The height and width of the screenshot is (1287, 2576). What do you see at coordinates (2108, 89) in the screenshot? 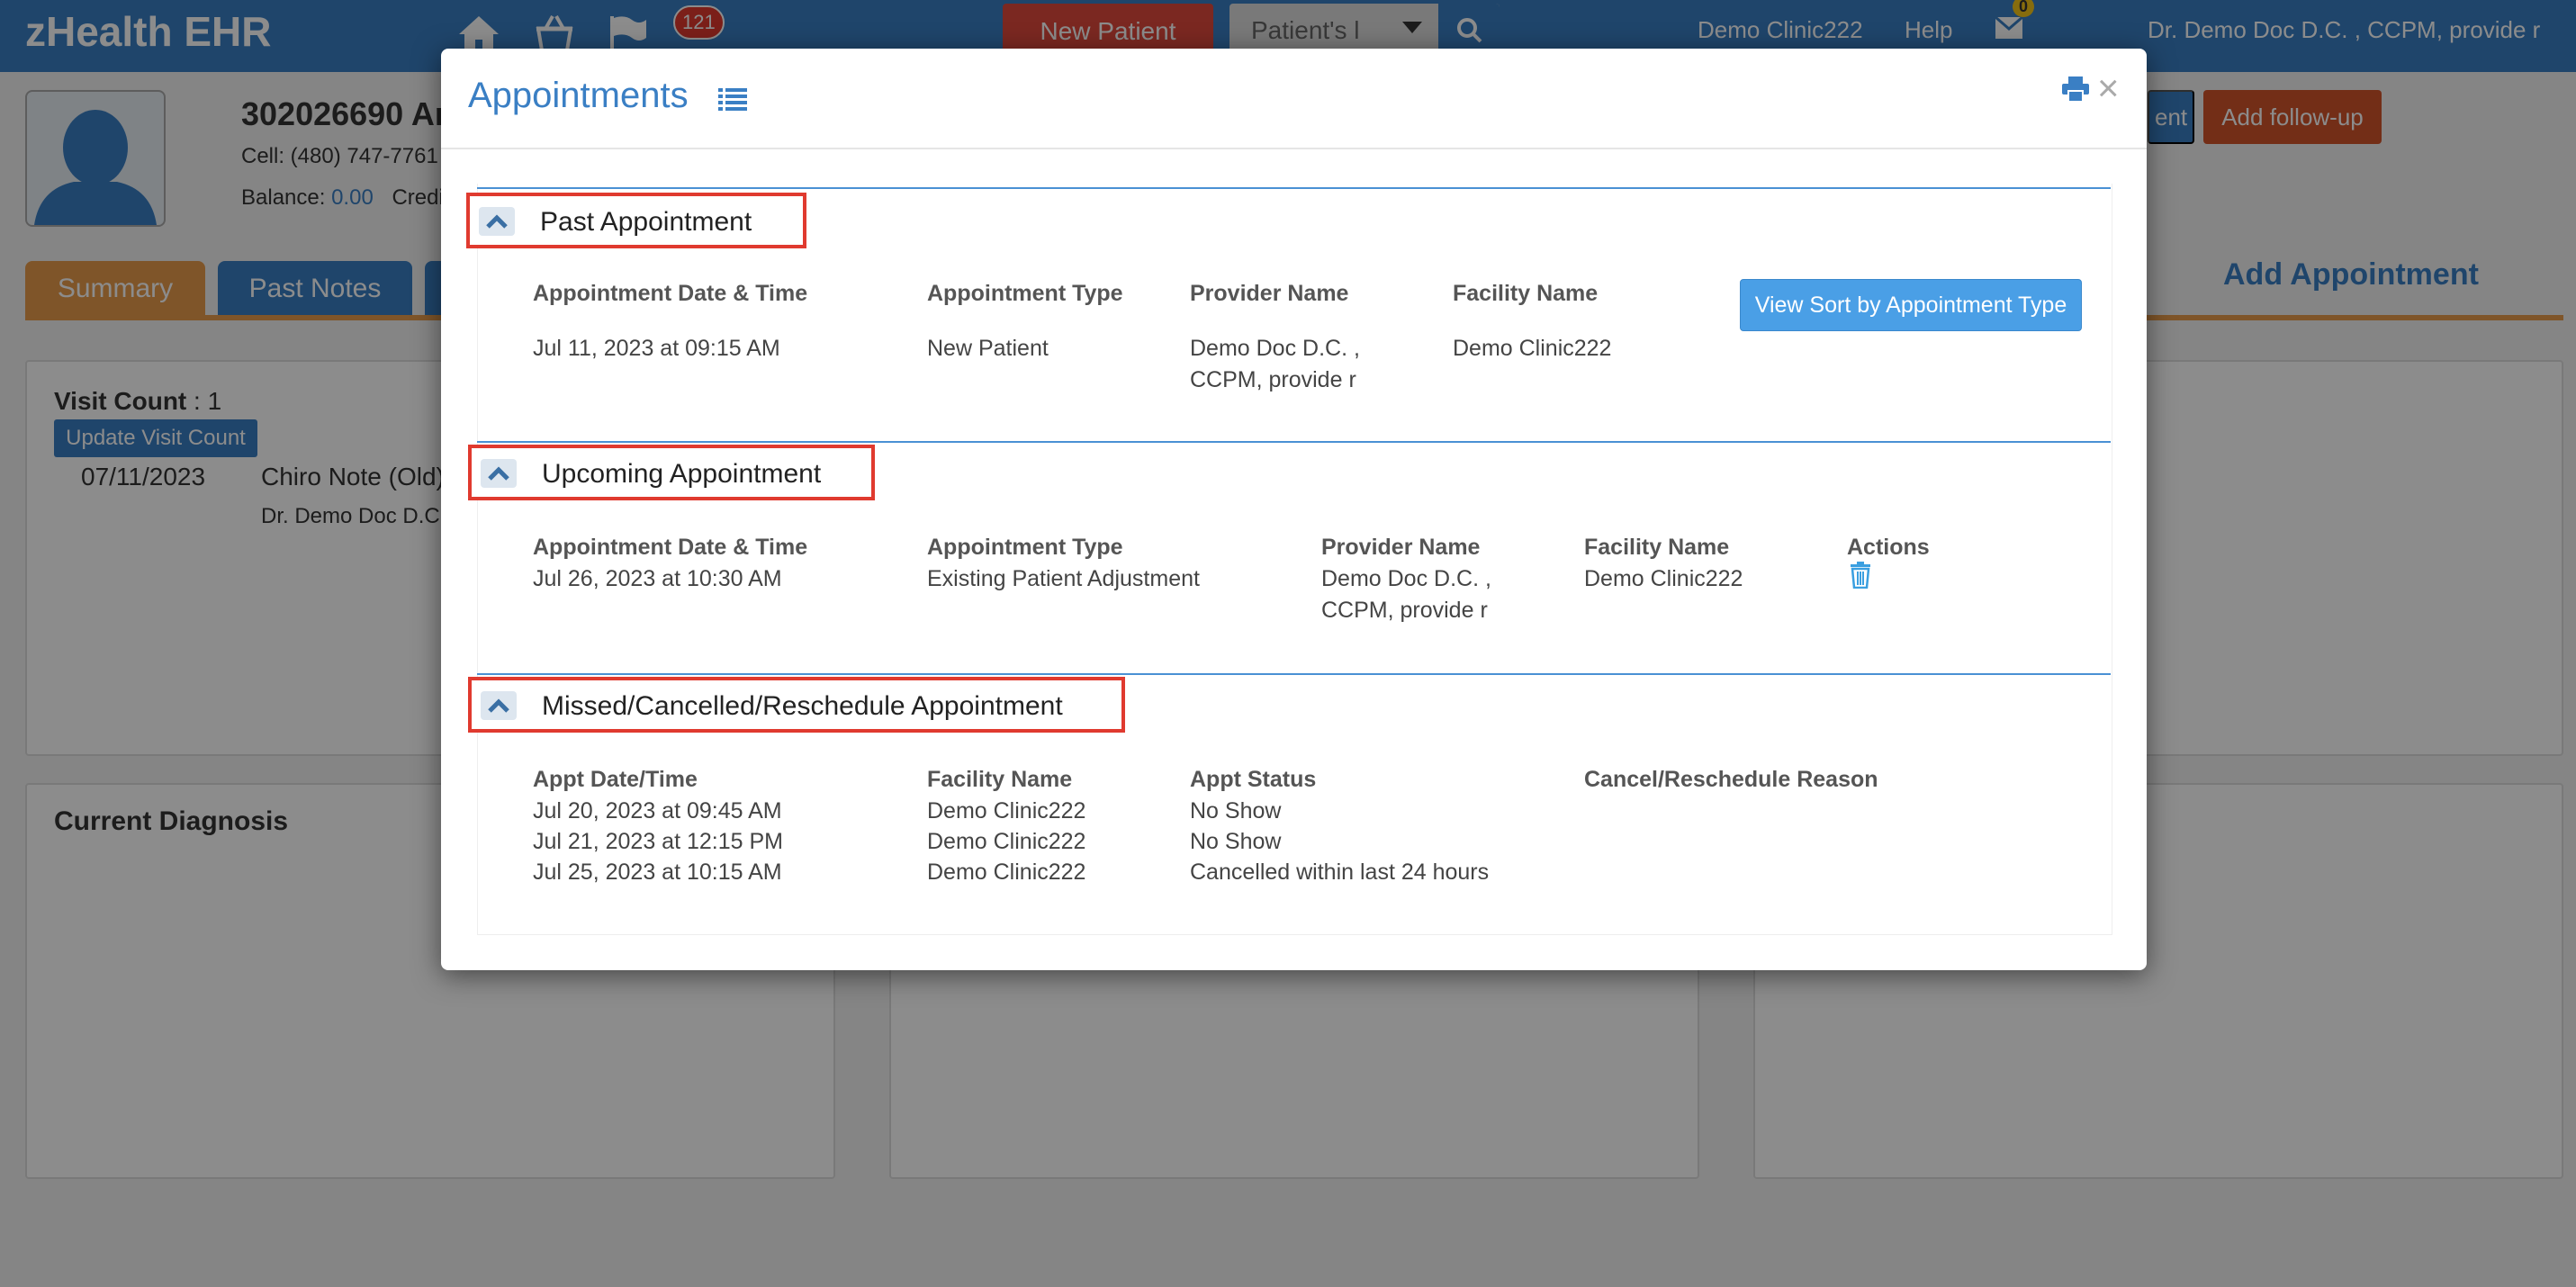
I see `close-icon: ×` at bounding box center [2108, 89].